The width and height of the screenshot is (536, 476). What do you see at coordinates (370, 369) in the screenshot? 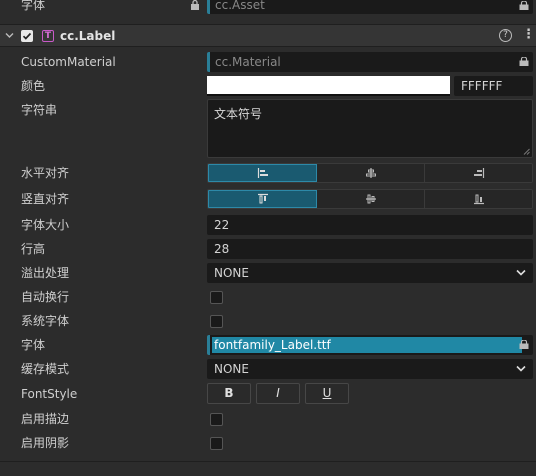
I see `cache-mode-select: NONE` at bounding box center [370, 369].